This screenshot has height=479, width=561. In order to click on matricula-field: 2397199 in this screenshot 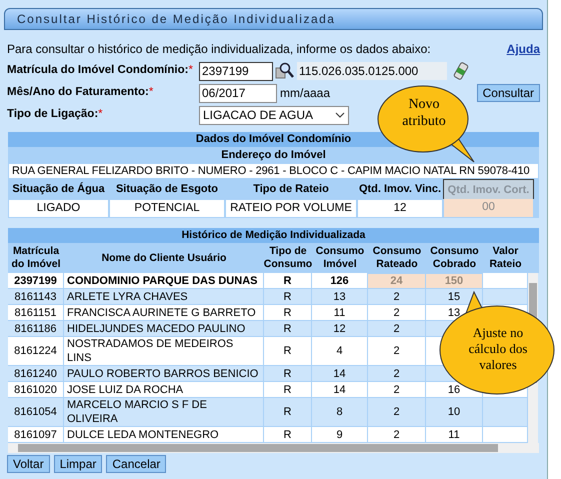, I will do `click(236, 71)`.